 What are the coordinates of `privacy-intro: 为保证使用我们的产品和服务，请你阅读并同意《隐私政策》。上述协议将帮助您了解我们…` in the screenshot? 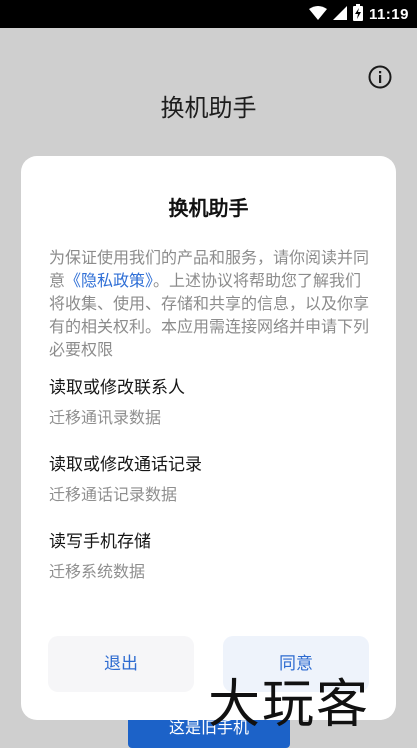 It's located at (211, 303).